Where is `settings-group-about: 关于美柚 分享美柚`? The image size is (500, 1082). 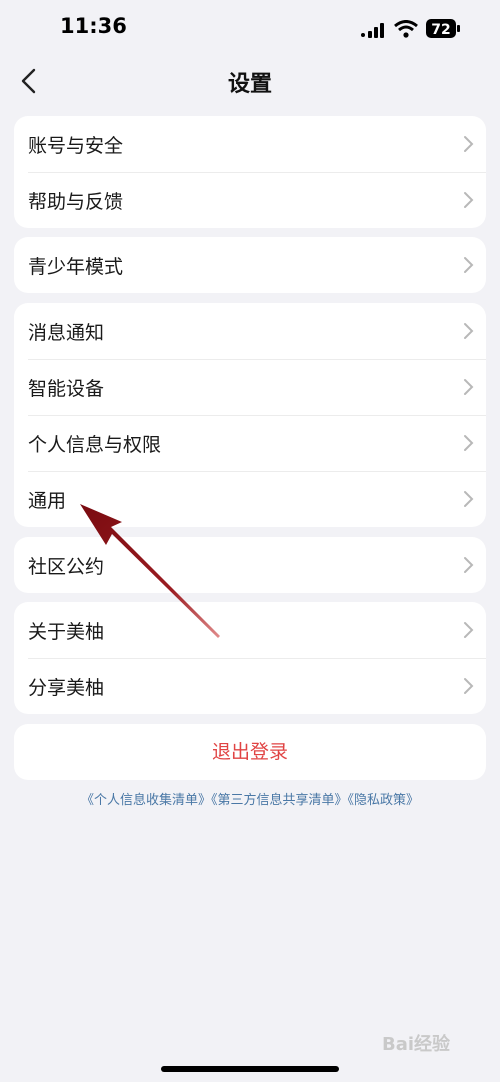
settings-group-about: 关于美柚 分享美柚 is located at coordinates (250, 658).